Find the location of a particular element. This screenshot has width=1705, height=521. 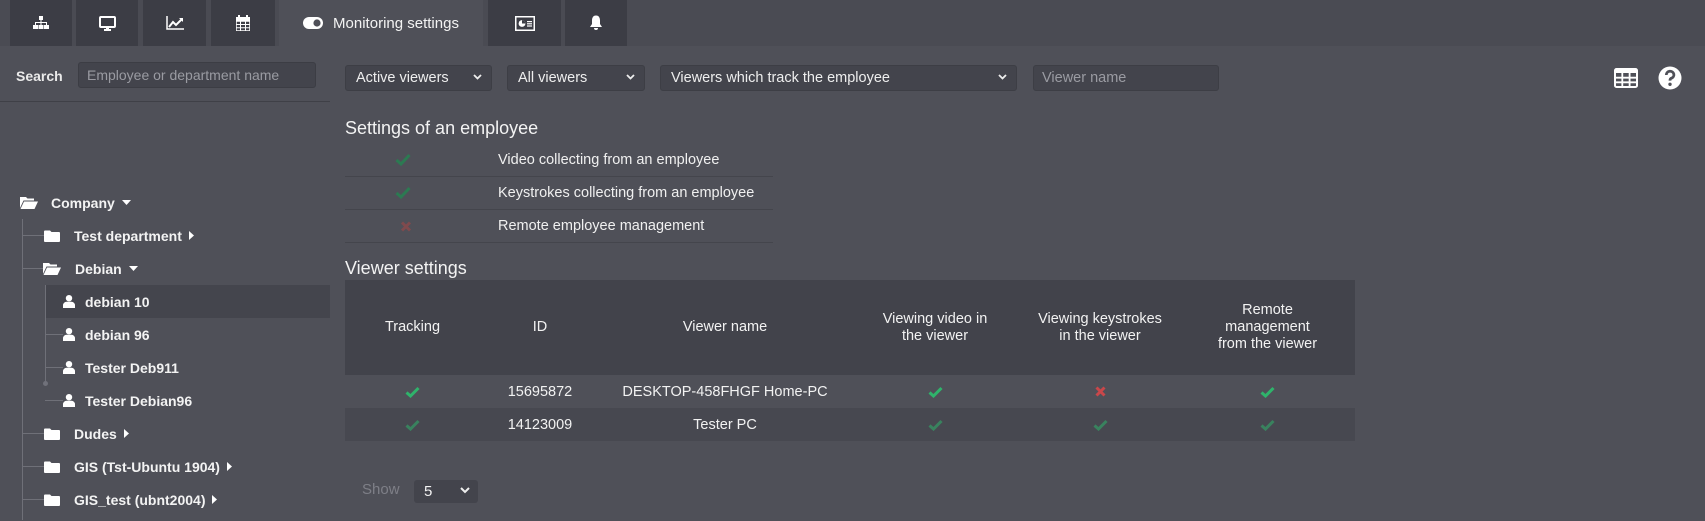

tree-node-label: debian 10 is located at coordinates (117, 301).